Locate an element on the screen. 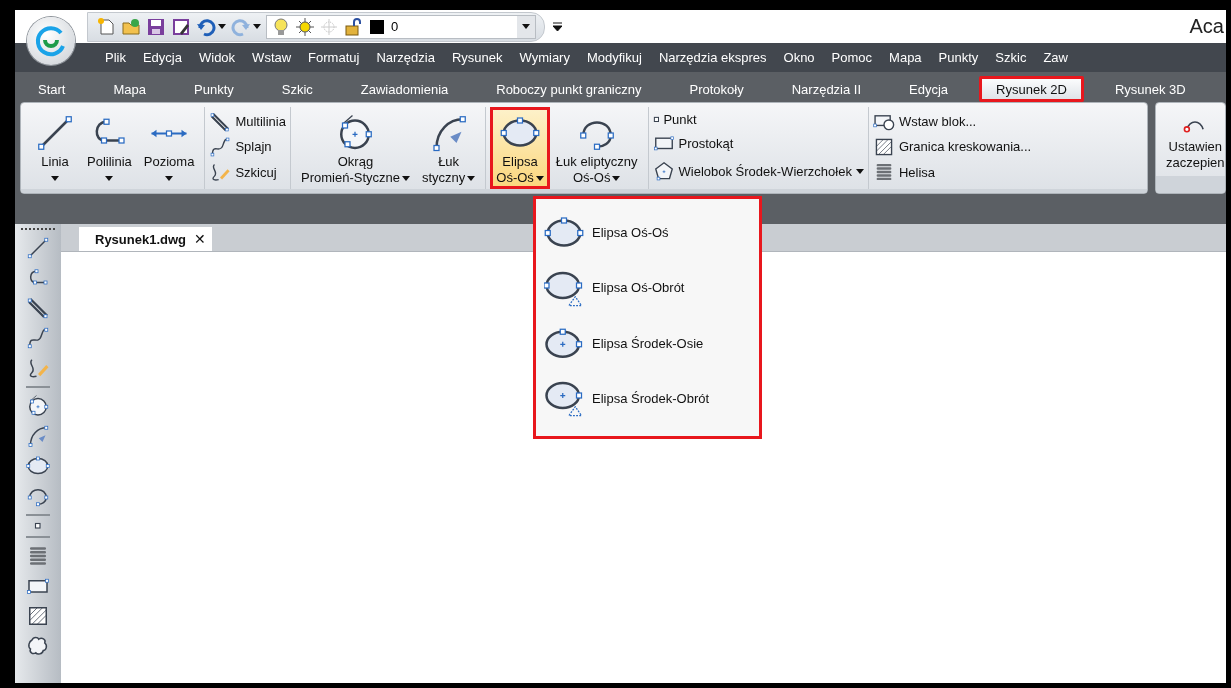 The image size is (1231, 688). ribbon-button: Linia is located at coordinates (55, 148).